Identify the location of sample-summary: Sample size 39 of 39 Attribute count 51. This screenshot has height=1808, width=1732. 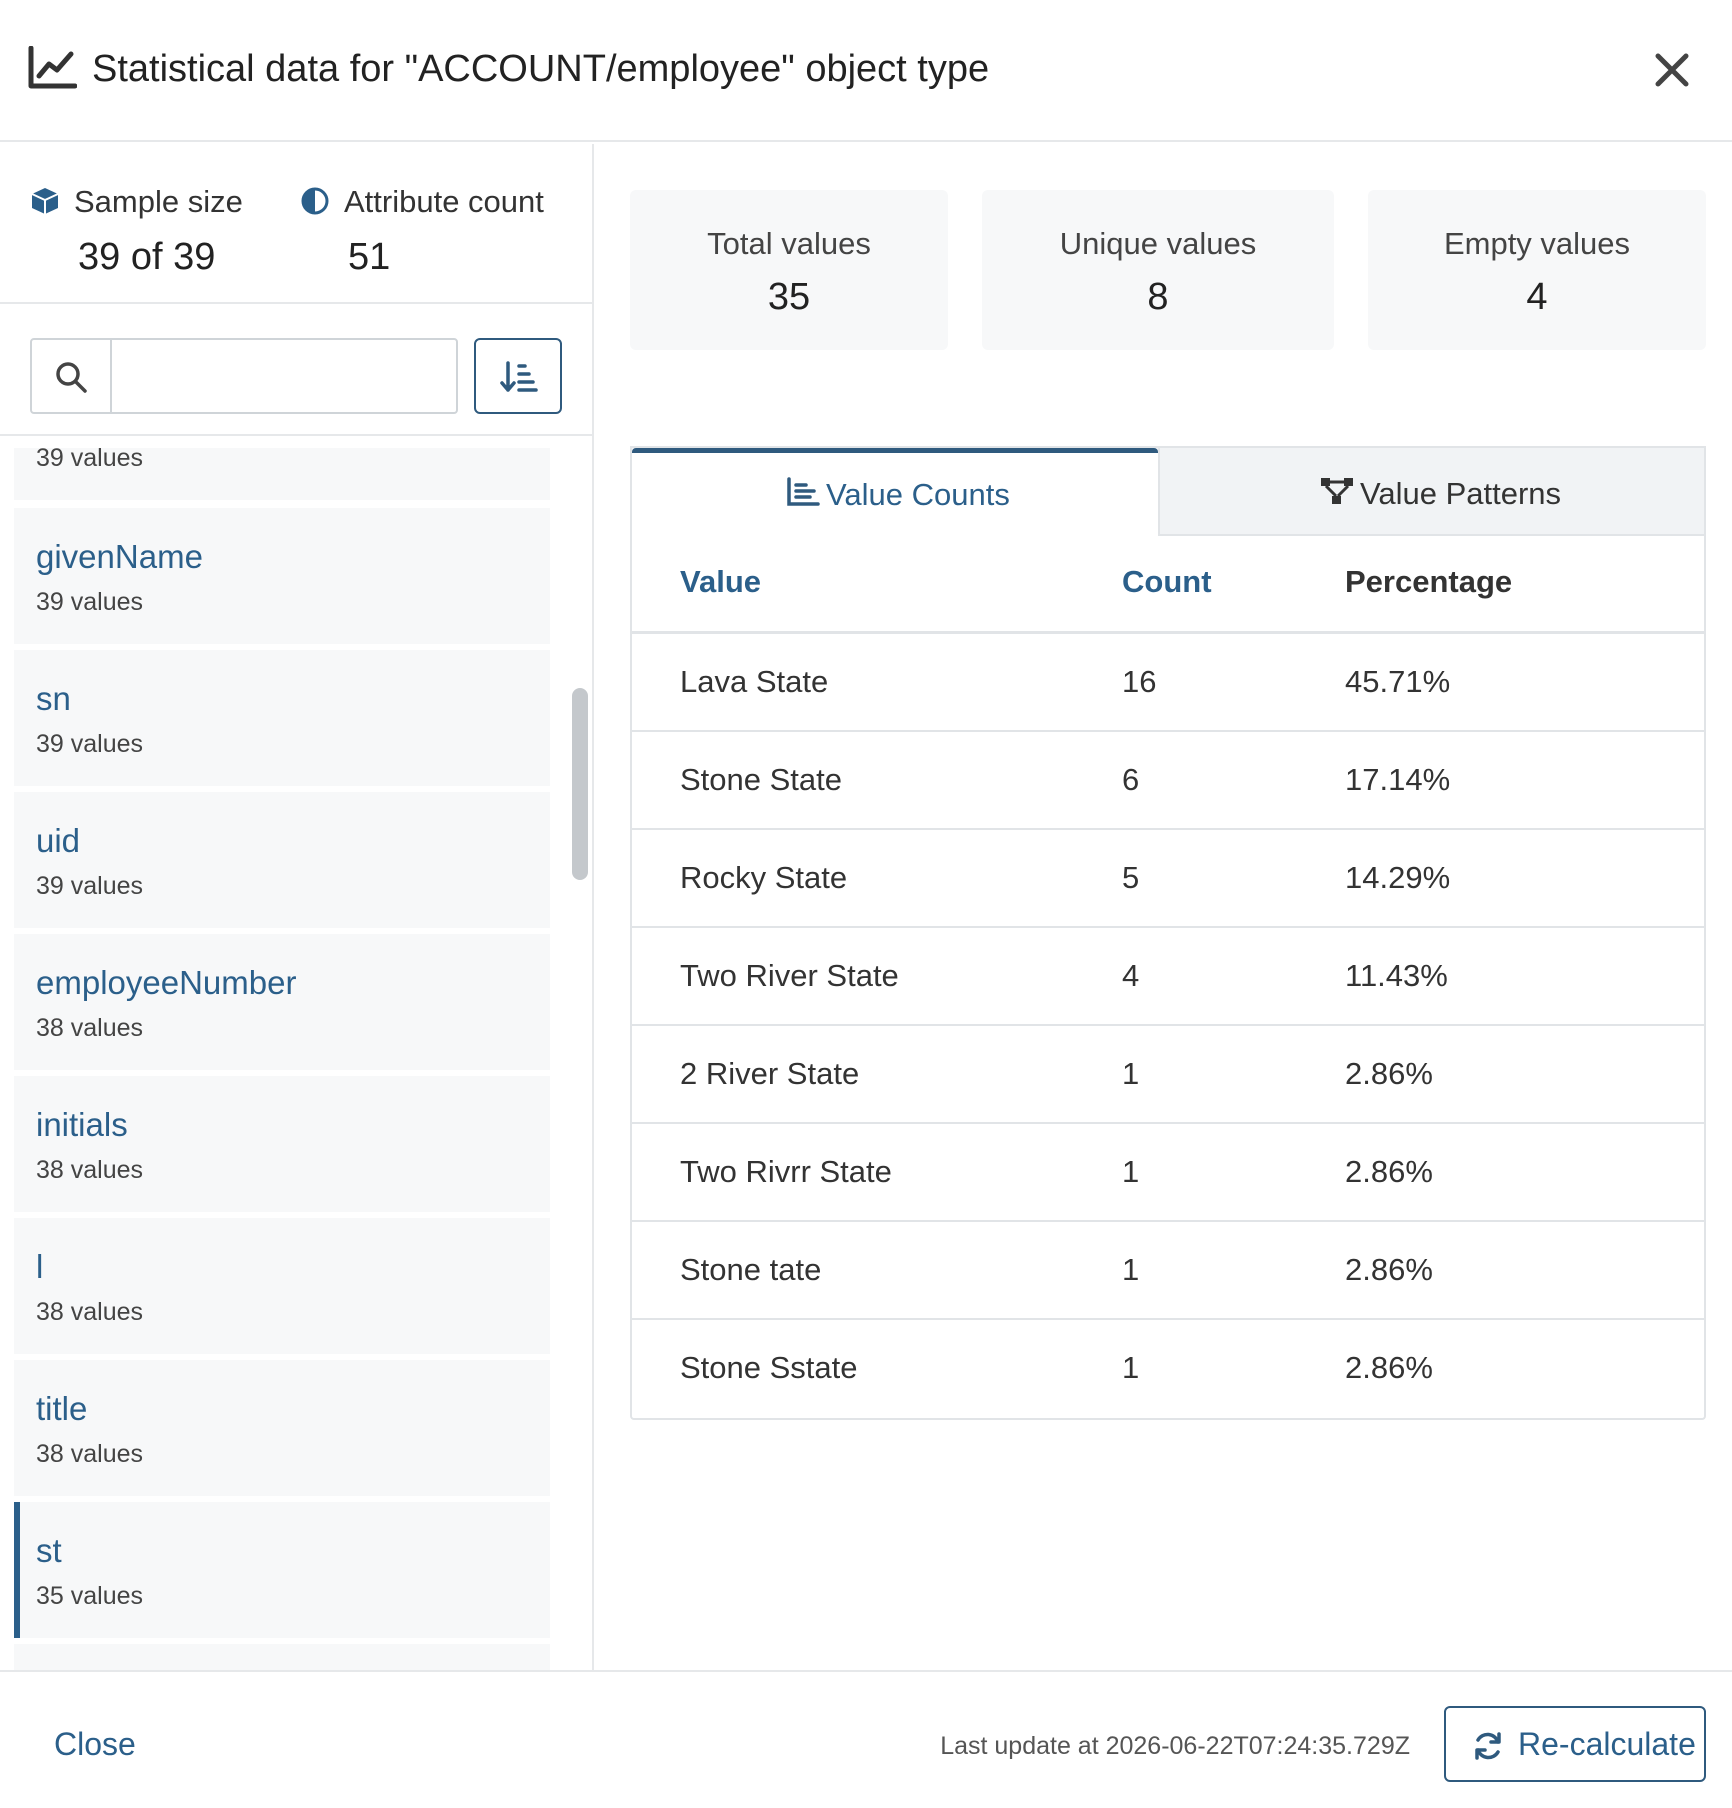
(296, 224).